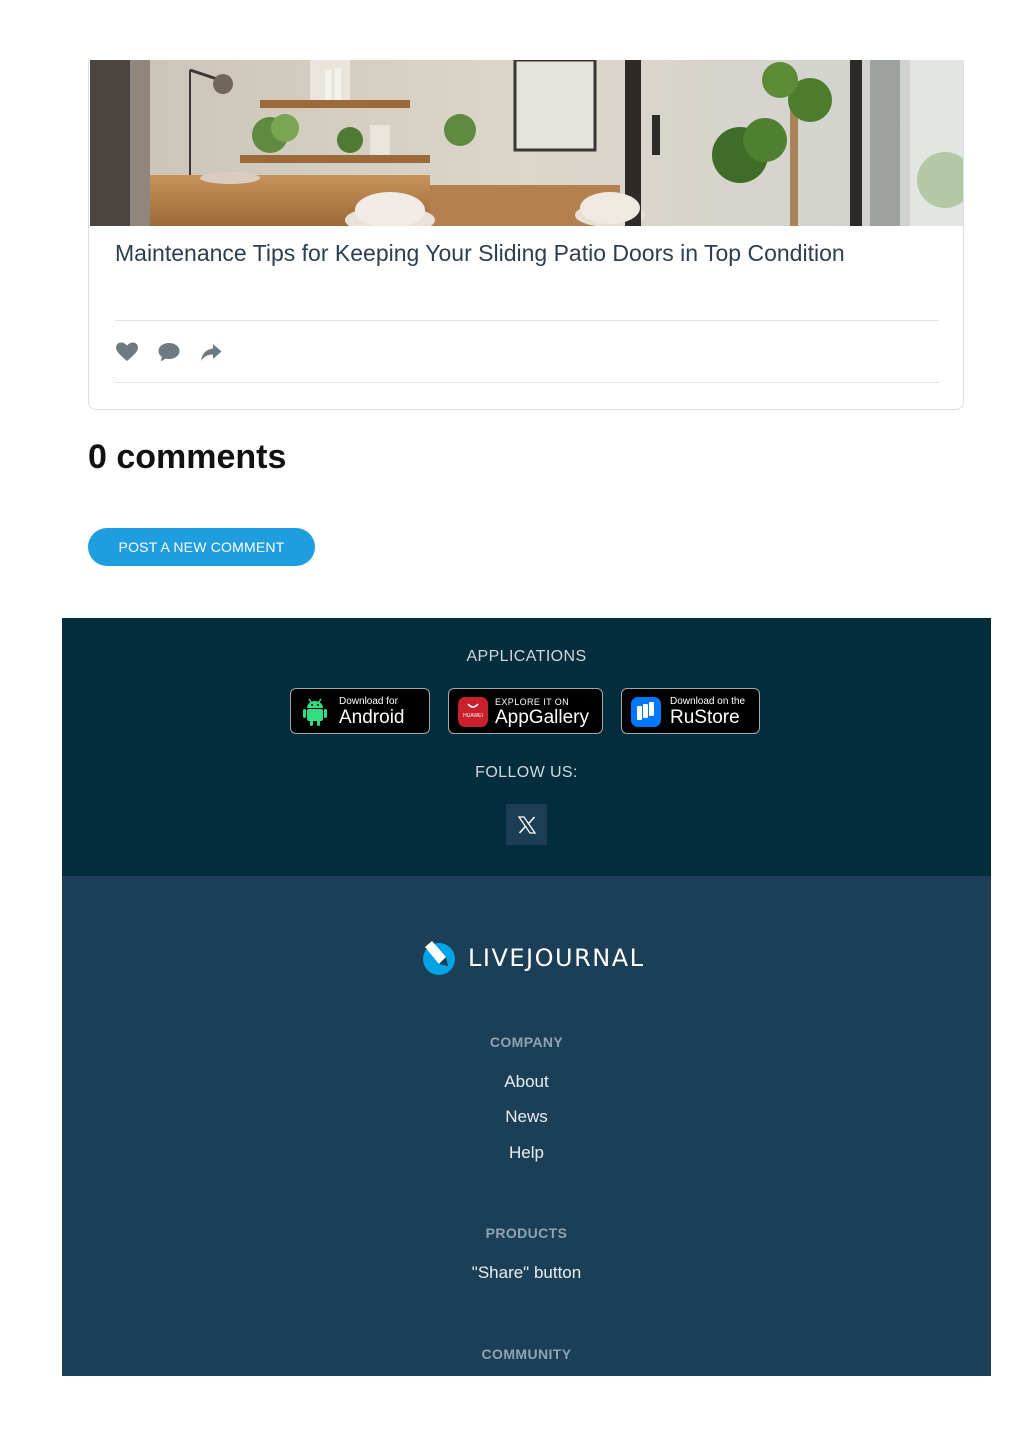  Describe the element at coordinates (201, 547) in the screenshot. I see `post-new-comment-button: POST A NEW COMMENT` at that location.